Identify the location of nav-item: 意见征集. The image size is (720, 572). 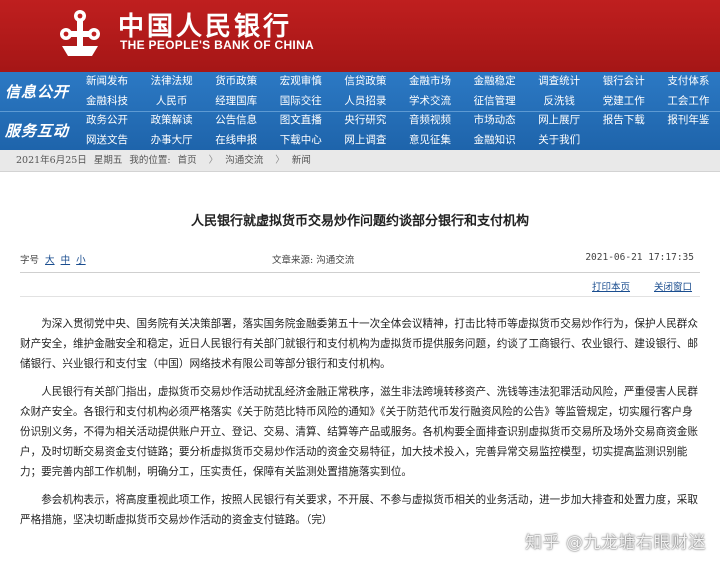
(430, 140).